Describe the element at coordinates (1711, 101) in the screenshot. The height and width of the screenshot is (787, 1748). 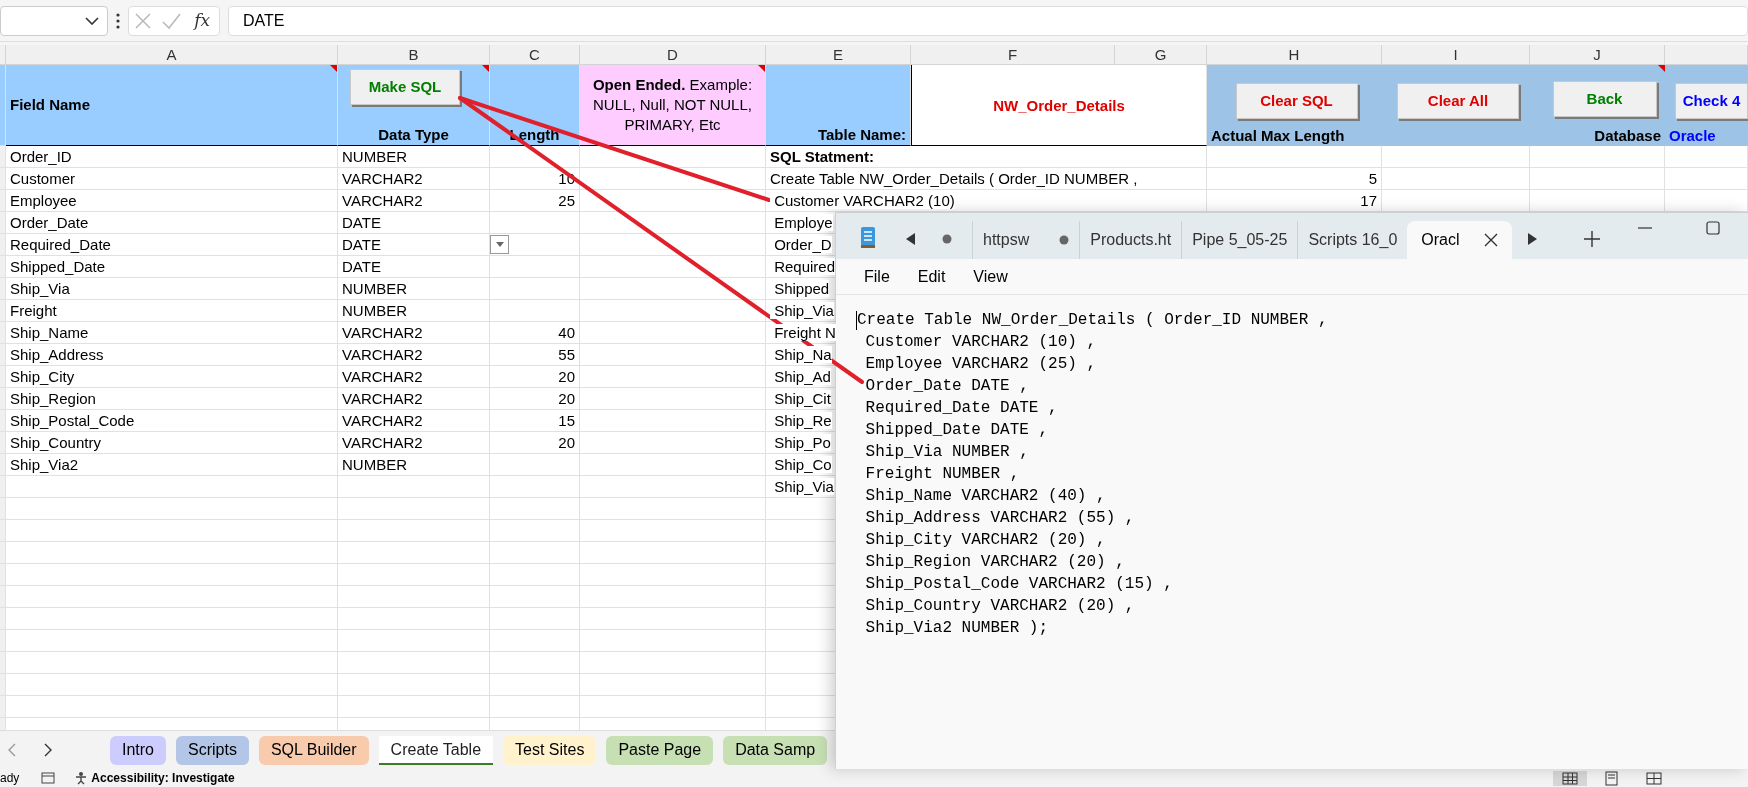
I see `macro-button: Check 4` at that location.